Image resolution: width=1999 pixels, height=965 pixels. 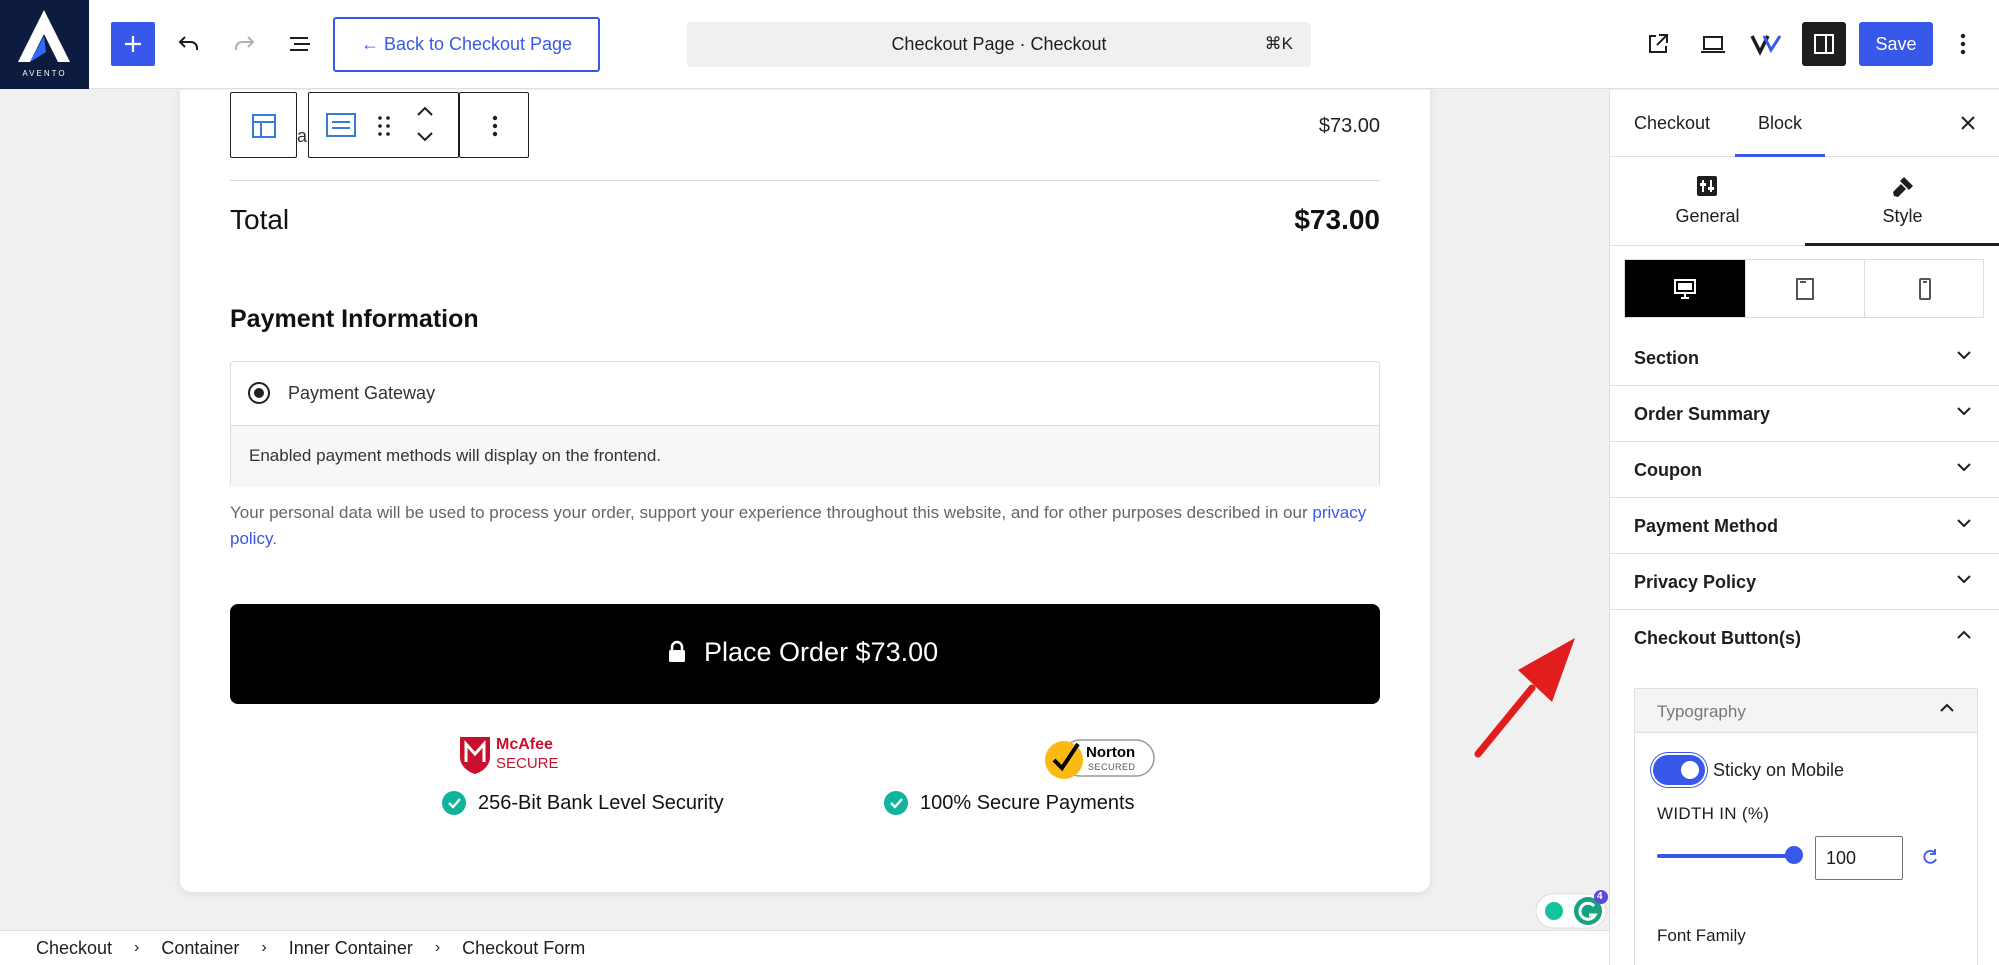 What do you see at coordinates (601, 802) in the screenshot?
I see `trust-security-label: 256-Bit Bank Level Security` at bounding box center [601, 802].